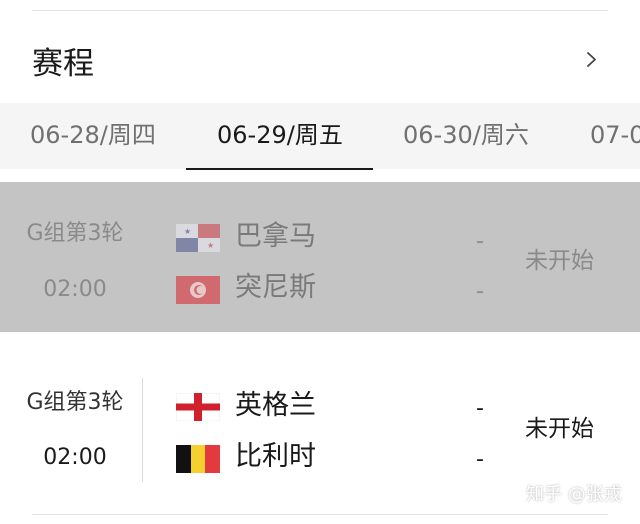 Image resolution: width=640 pixels, height=524 pixels. I want to click on tunisia-flag-icon, so click(198, 290).